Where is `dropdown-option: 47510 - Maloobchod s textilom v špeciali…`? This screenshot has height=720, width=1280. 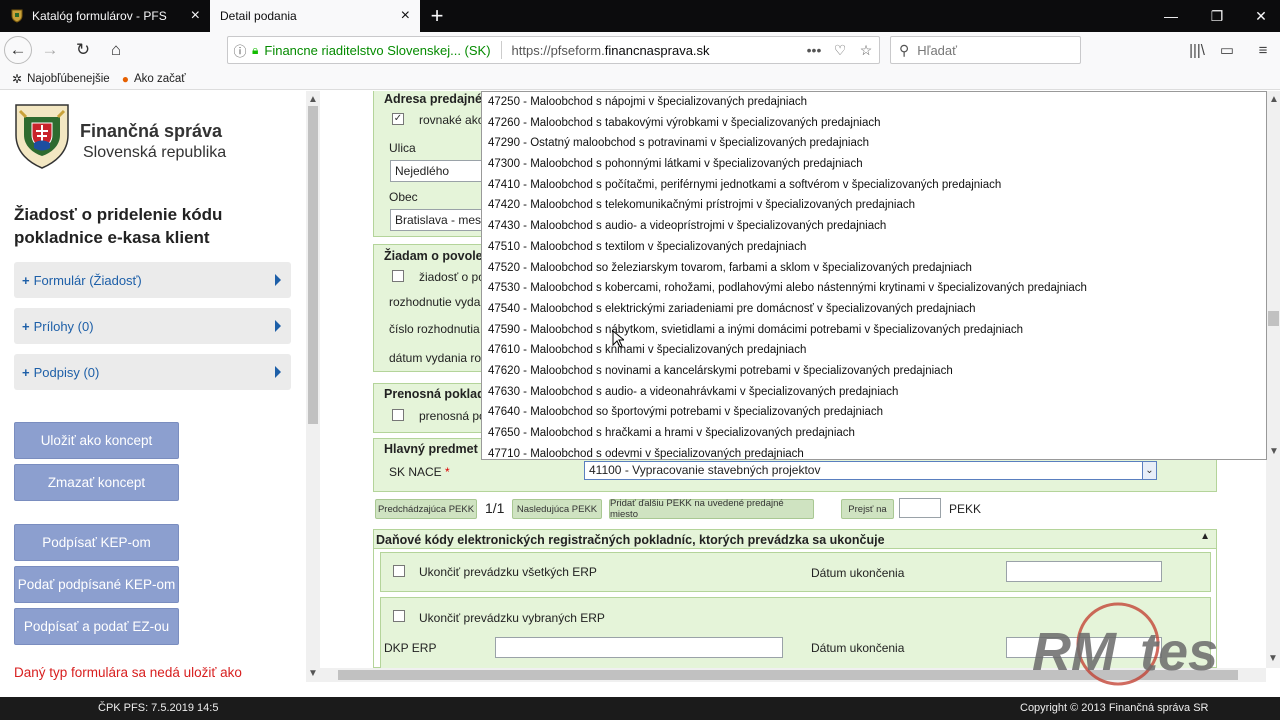
dropdown-option: 47510 - Maloobchod s textilom v špeciali… is located at coordinates (874, 247).